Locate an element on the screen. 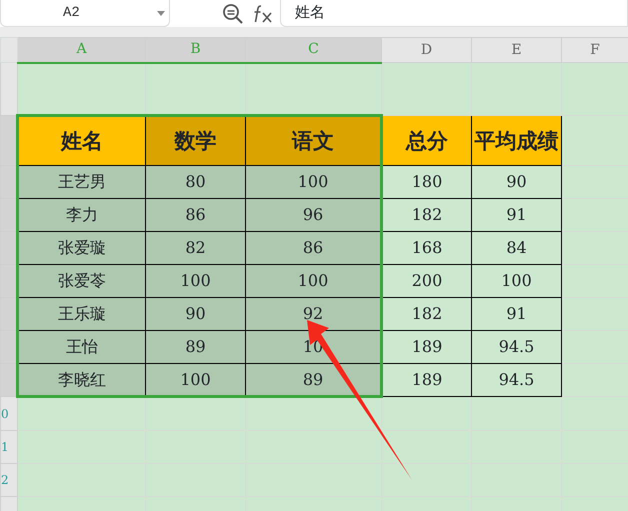  table-cell: 王怡 is located at coordinates (82, 347).